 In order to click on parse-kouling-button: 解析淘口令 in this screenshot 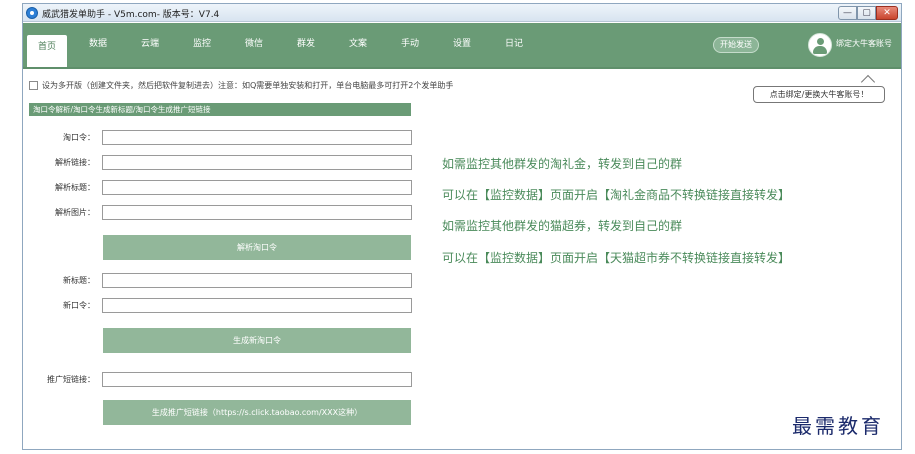, I will do `click(257, 247)`.